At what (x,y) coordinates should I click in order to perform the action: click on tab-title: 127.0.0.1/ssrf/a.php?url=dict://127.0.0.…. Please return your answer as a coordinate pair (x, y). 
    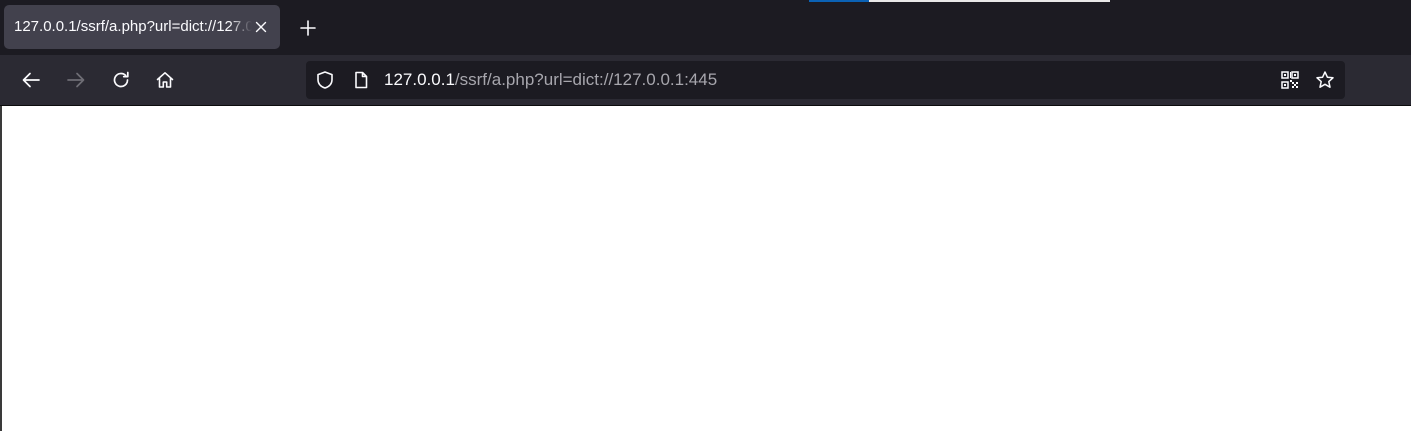
    Looking at the image, I should click on (133, 26).